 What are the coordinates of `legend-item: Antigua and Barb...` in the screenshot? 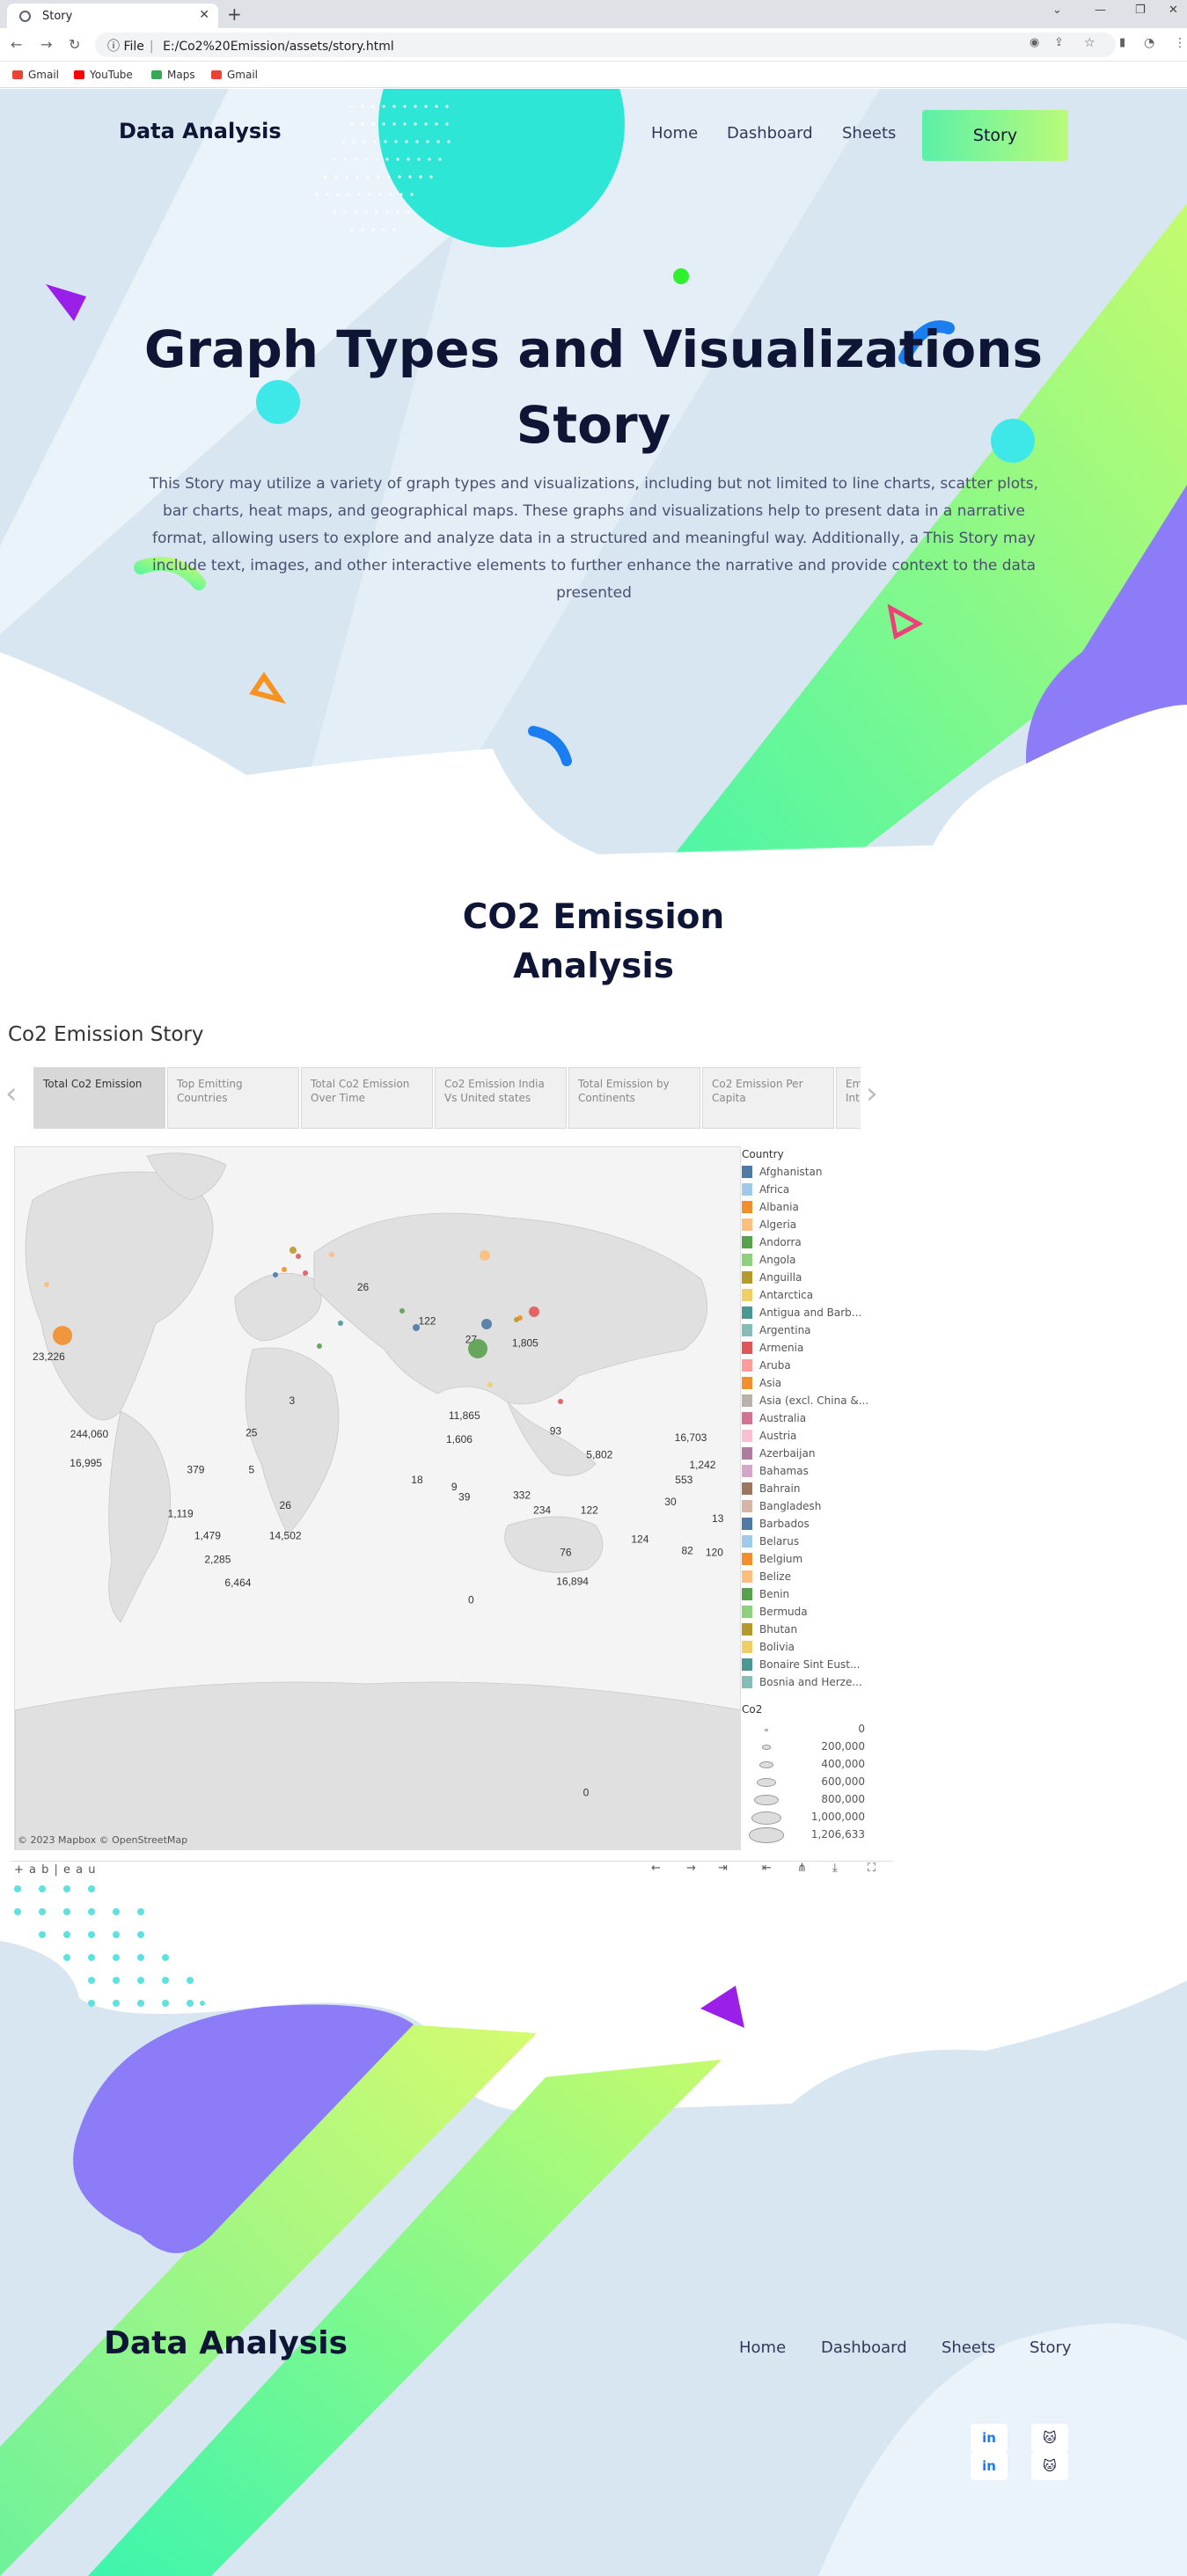 It's located at (812, 1315).